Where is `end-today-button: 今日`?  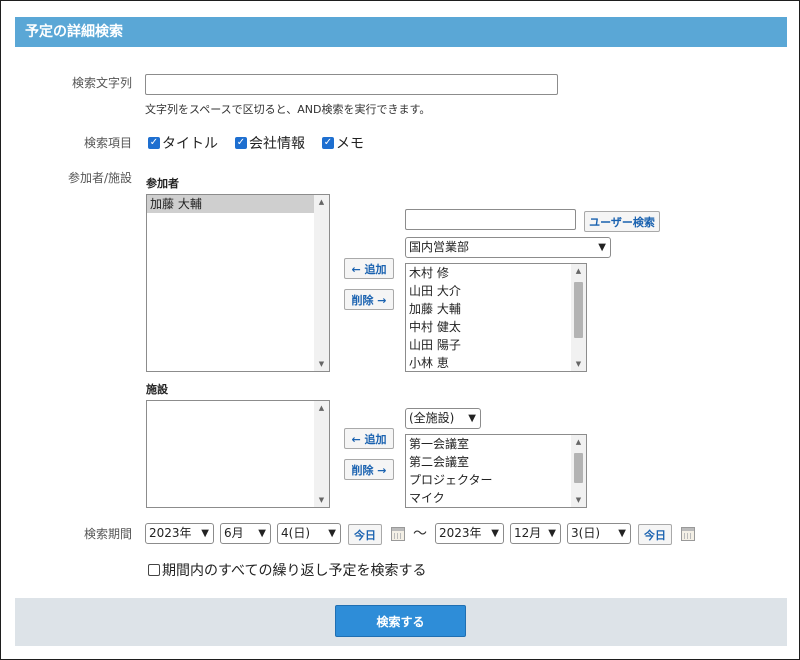 end-today-button: 今日 is located at coordinates (655, 534).